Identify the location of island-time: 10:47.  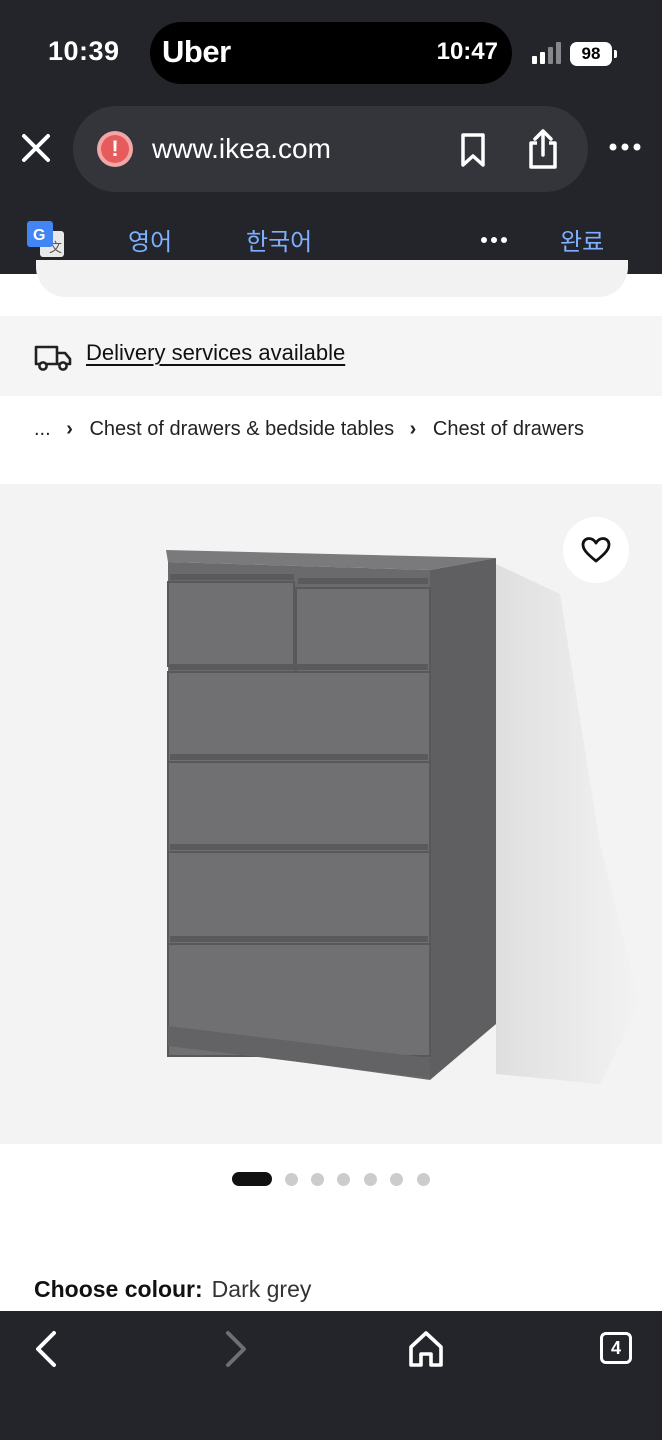
(467, 51).